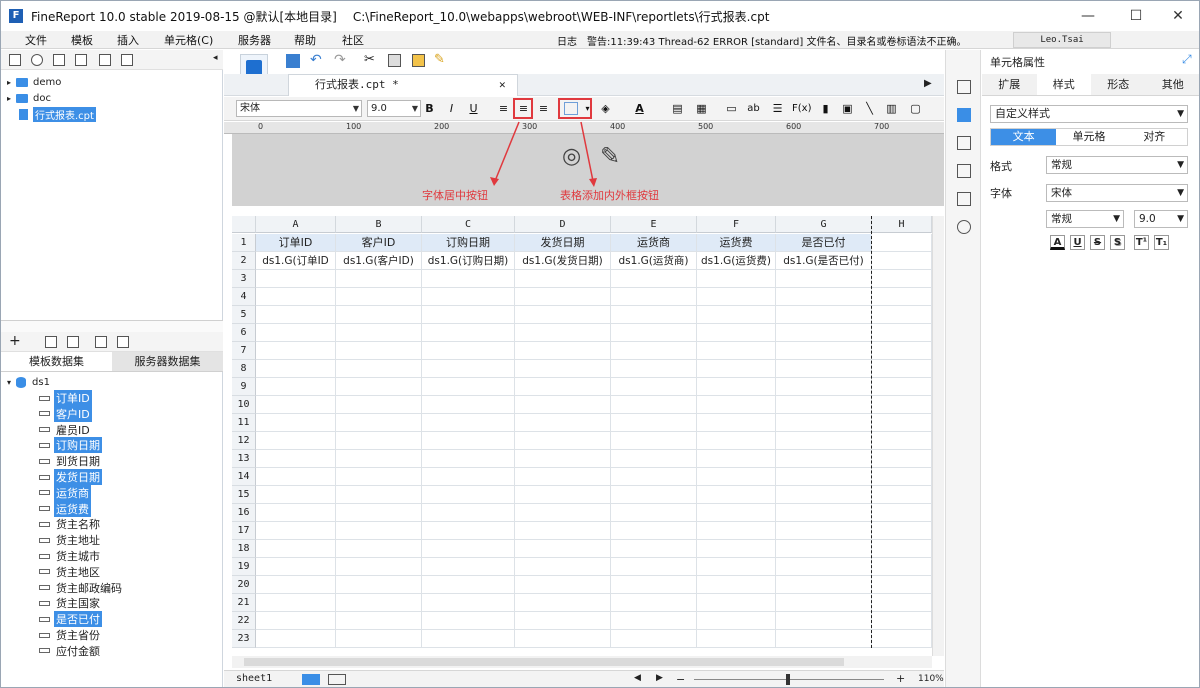 The width and height of the screenshot is (1200, 688). Describe the element at coordinates (244, 279) in the screenshot. I see `row-header: 3` at that location.